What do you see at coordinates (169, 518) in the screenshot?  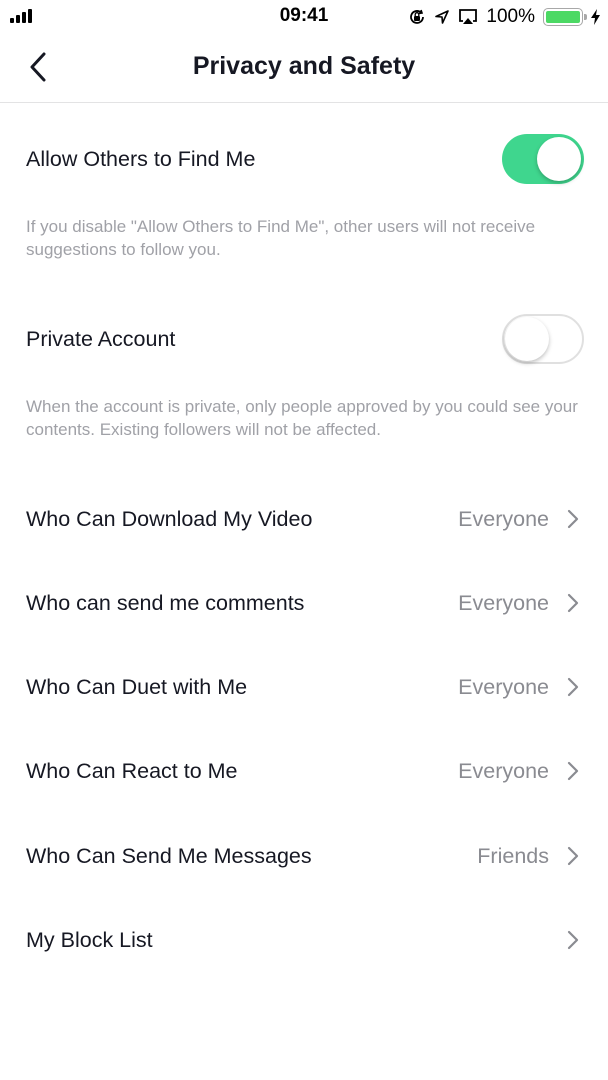 I see `setting-label: Who Can Download My Video` at bounding box center [169, 518].